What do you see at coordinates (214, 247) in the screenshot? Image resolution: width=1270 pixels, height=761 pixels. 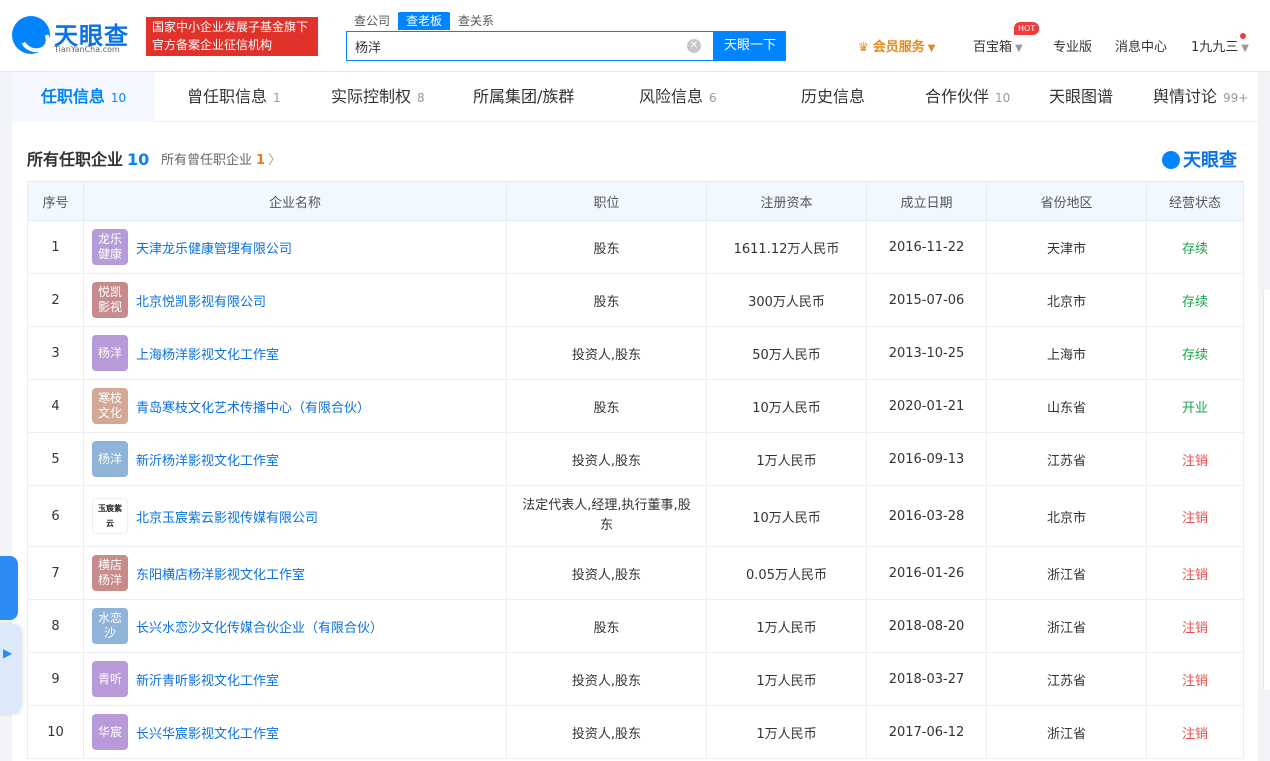 I see `company-name-link: 天津龙乐健康管理有限公司` at bounding box center [214, 247].